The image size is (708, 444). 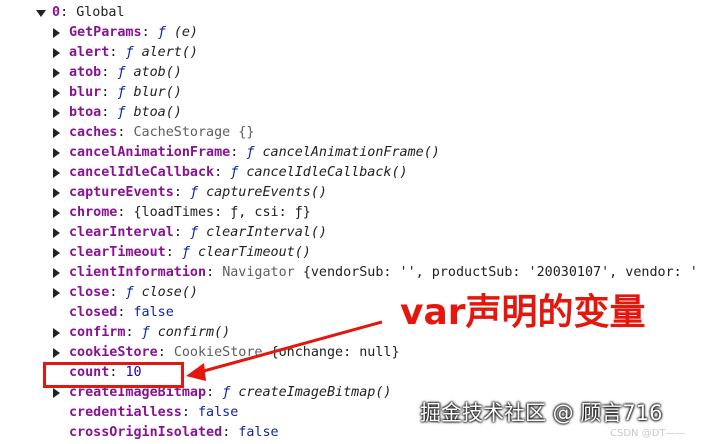 What do you see at coordinates (185, 32) in the screenshot?
I see `function-signature: (e)` at bounding box center [185, 32].